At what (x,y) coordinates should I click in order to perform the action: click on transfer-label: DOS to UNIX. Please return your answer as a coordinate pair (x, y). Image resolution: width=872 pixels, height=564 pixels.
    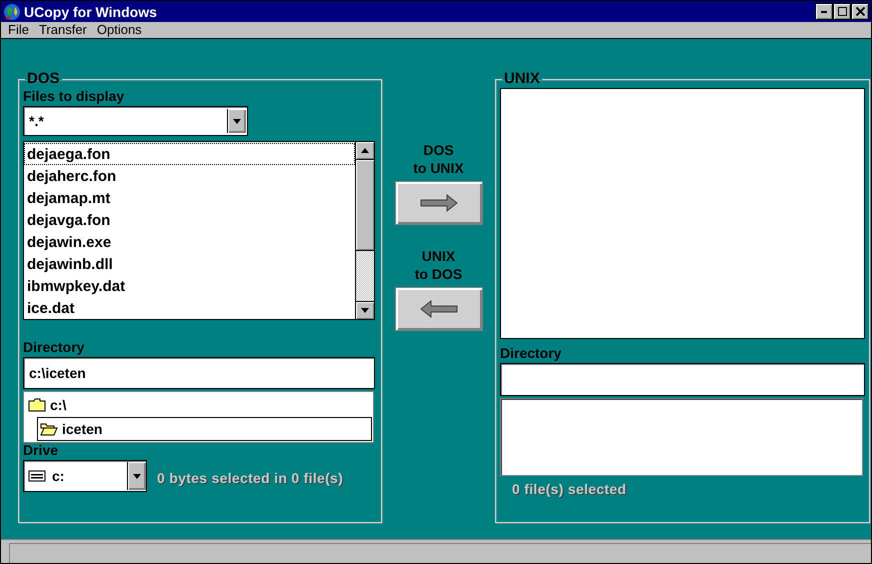
    Looking at the image, I should click on (438, 159).